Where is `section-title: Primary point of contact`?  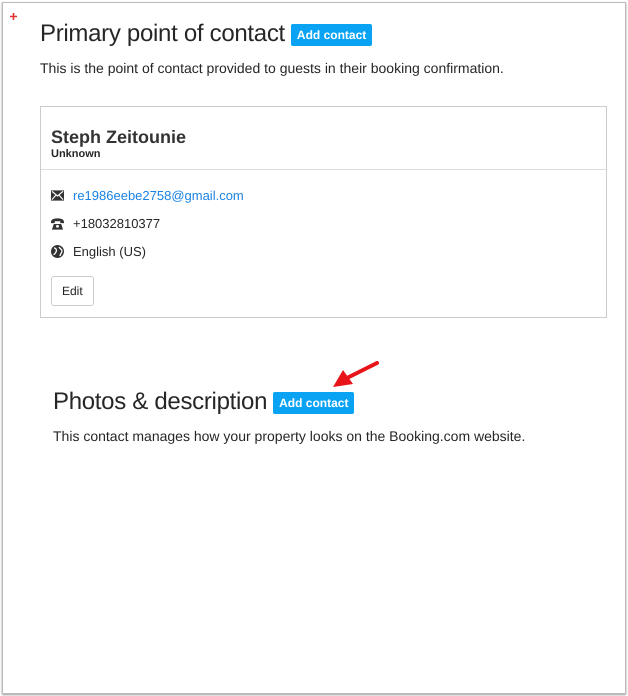
section-title: Primary point of contact is located at coordinates (162, 34).